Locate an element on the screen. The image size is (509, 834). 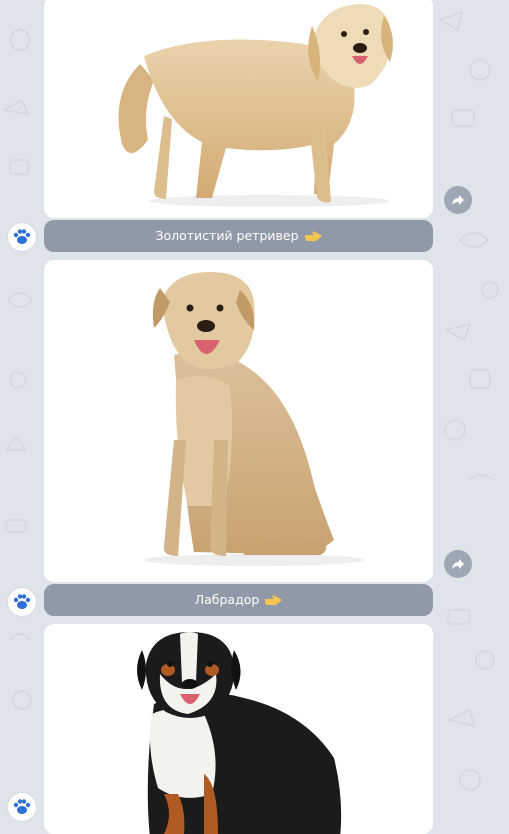
breed-button-label: Золотистий ретривер is located at coordinates (227, 235).